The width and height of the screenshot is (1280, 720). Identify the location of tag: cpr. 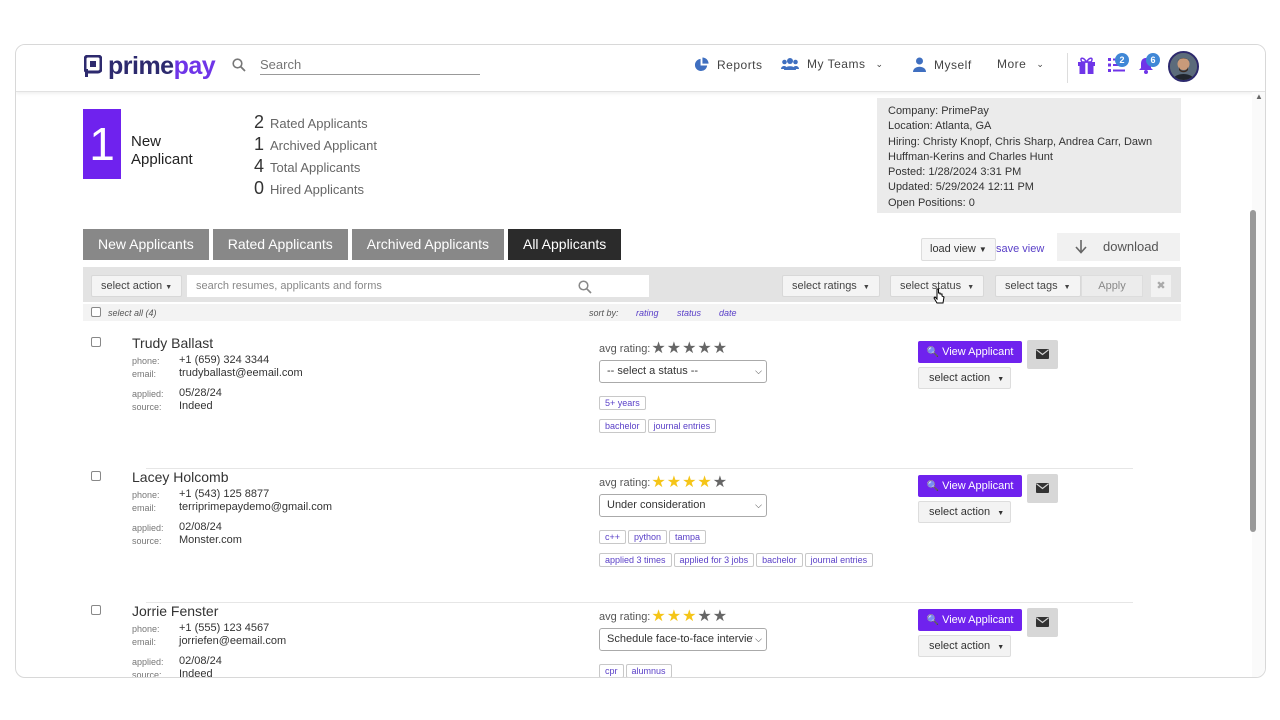
(611, 670).